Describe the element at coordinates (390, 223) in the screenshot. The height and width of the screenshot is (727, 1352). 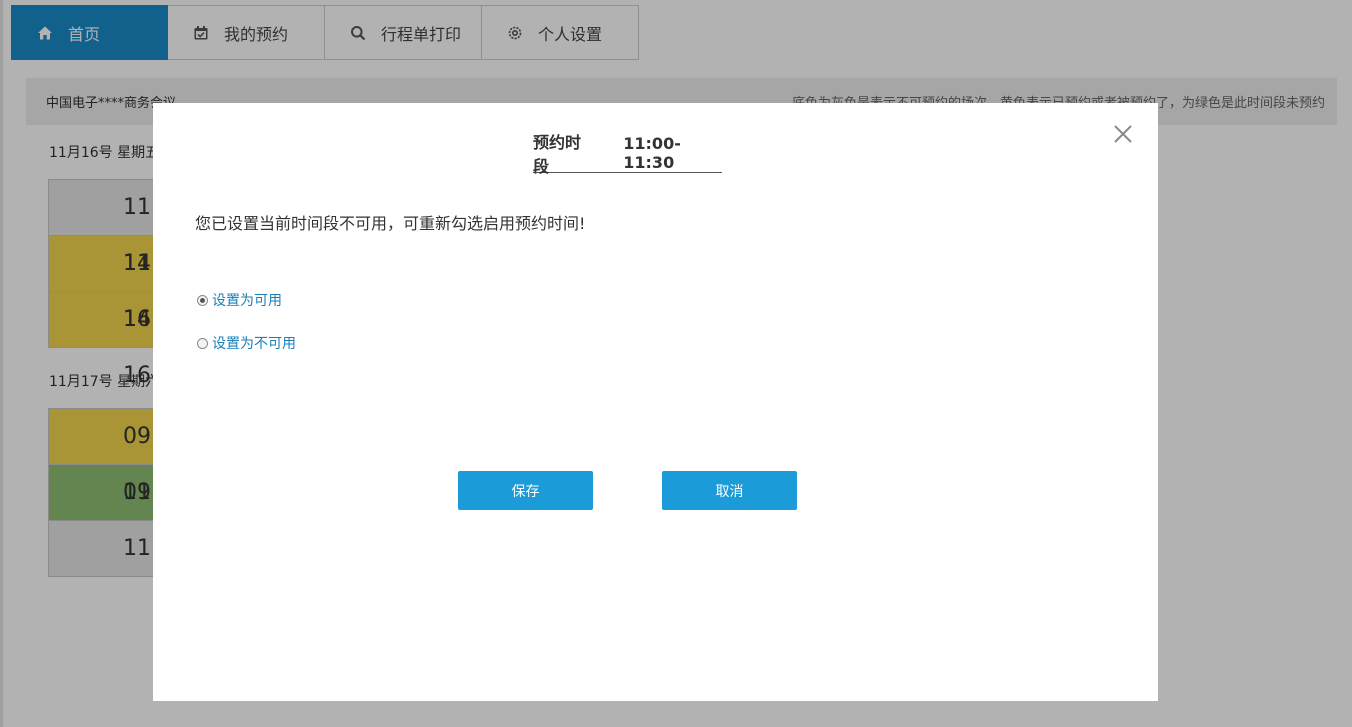
I see `dialog-message: 您已设置当前时间段不可用，可重新勾选启用预约时间!` at that location.